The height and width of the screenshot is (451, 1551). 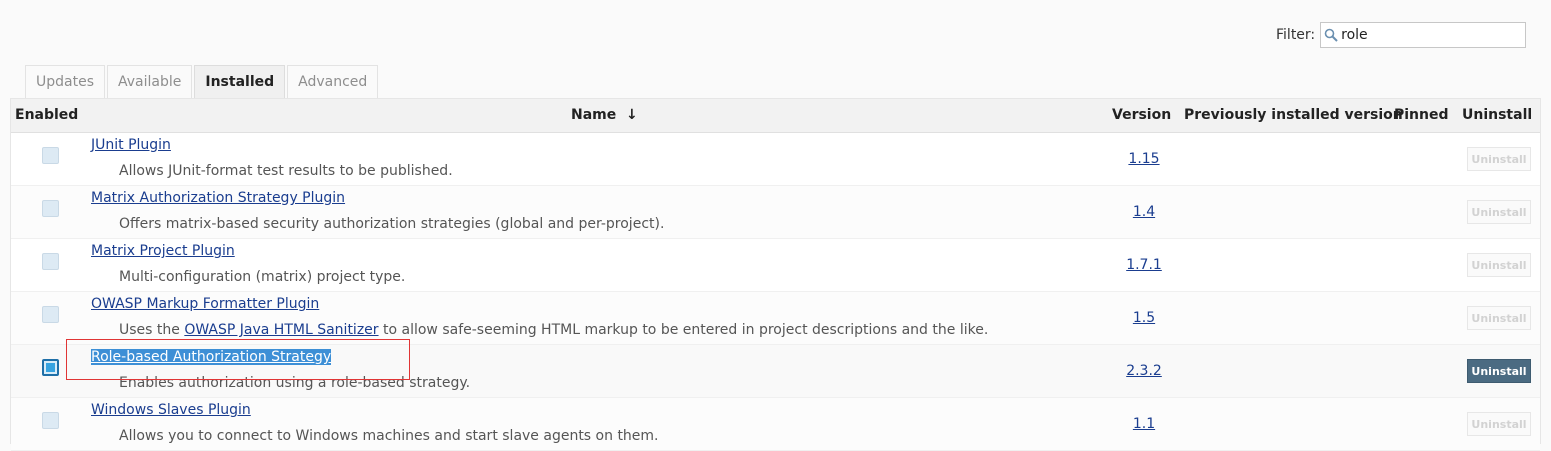 I want to click on plugin-version-link: 1.5, so click(x=1144, y=318).